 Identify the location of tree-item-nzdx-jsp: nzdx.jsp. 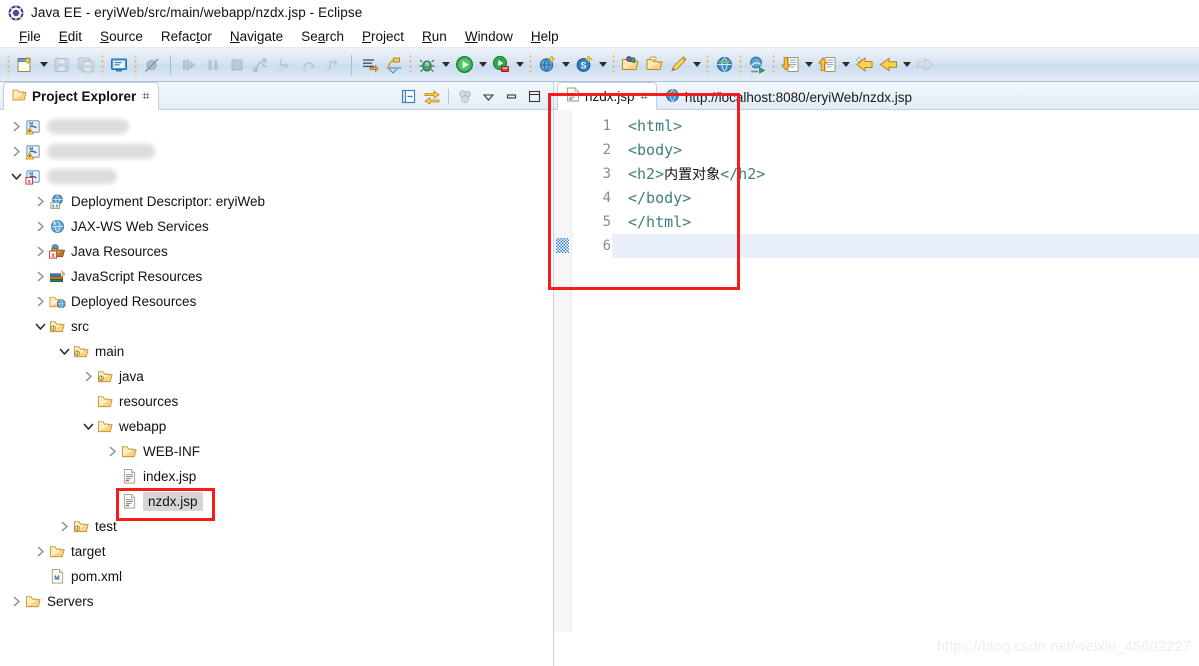
(276, 501).